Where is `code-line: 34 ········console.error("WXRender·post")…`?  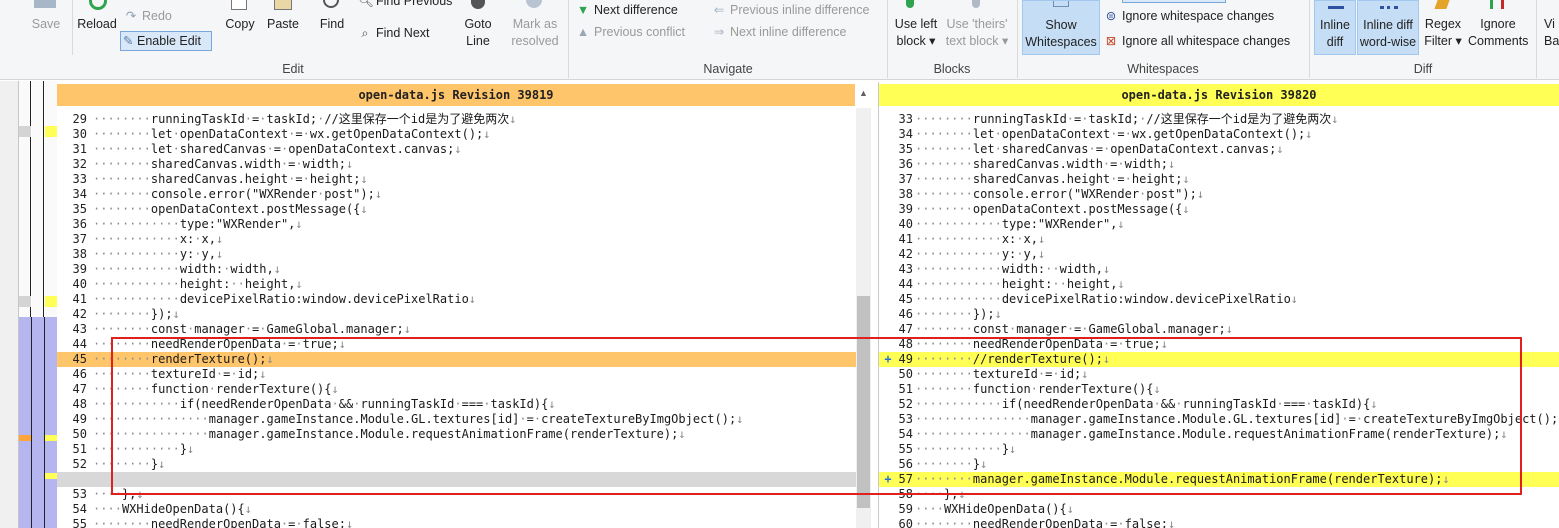
code-line: 34 ········console.error("WXRender·post")… is located at coordinates (464, 194).